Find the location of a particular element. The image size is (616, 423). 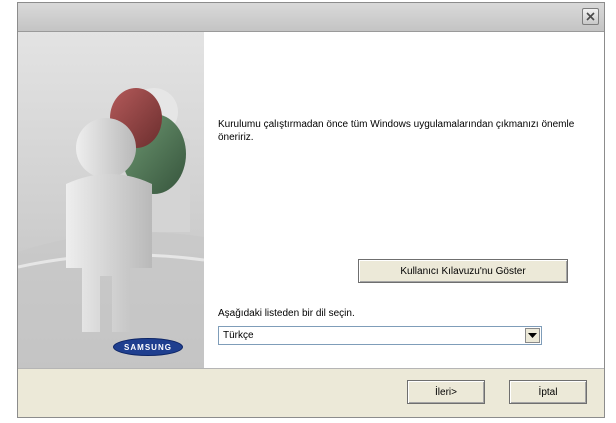

language-select-value: Türkçe is located at coordinates (238, 335).